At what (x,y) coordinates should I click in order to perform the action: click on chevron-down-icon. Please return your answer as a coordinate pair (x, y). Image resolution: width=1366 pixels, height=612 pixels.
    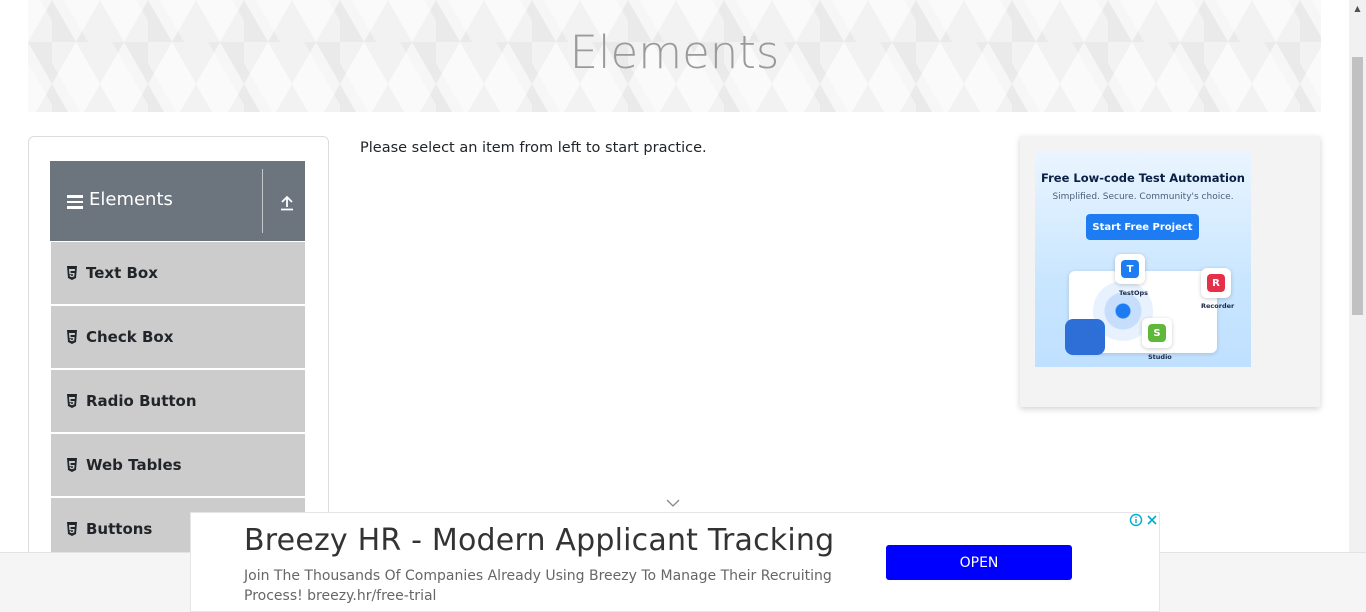
    Looking at the image, I should click on (673, 503).